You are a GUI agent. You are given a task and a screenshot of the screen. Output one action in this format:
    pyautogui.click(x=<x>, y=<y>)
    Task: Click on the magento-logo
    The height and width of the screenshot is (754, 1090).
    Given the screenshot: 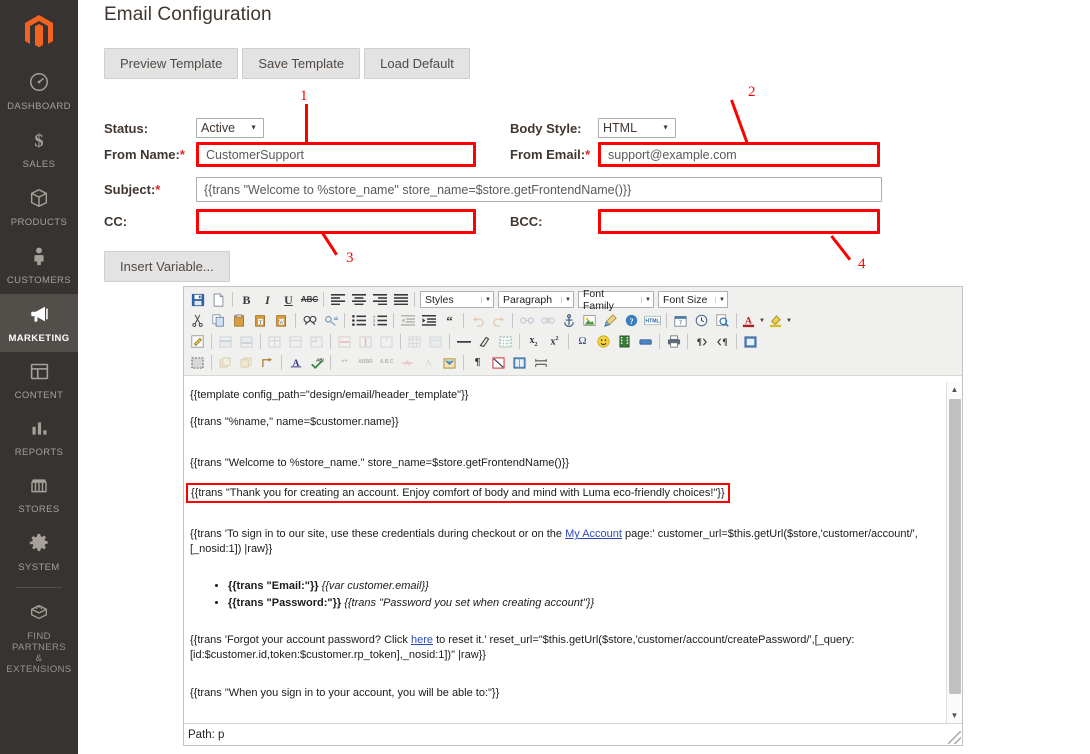 What is the action you would take?
    pyautogui.click(x=39, y=31)
    